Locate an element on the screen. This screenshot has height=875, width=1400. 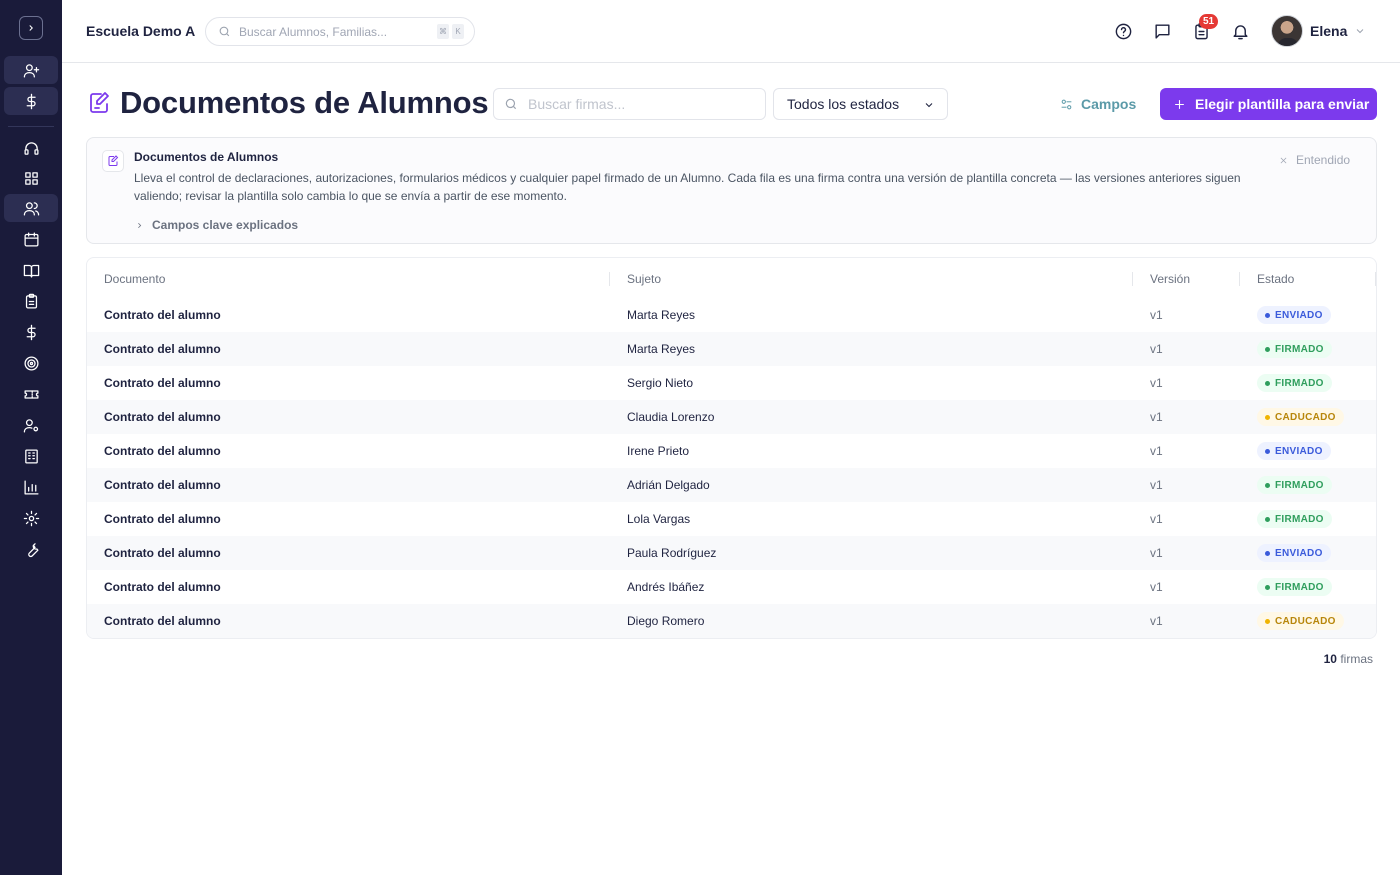
dismiss-button: Entendido is located at coordinates (1314, 160).